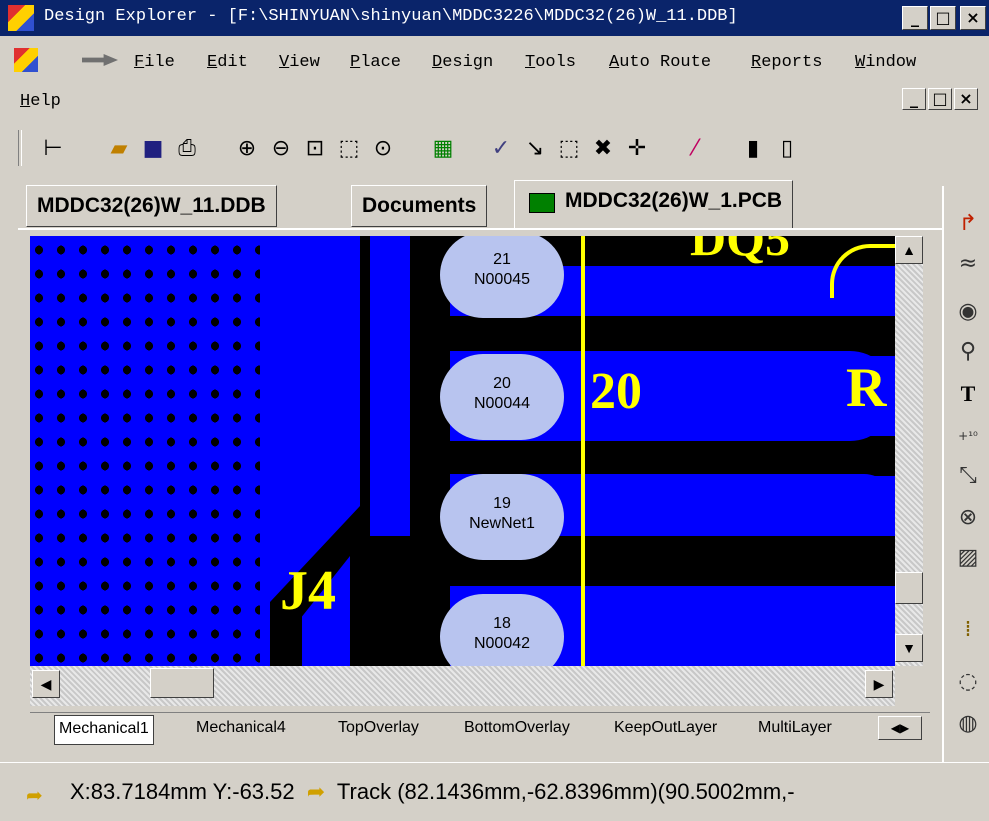  What do you see at coordinates (241, 729) in the screenshot?
I see `layer-tab-mechanical4: Mechanical4` at bounding box center [241, 729].